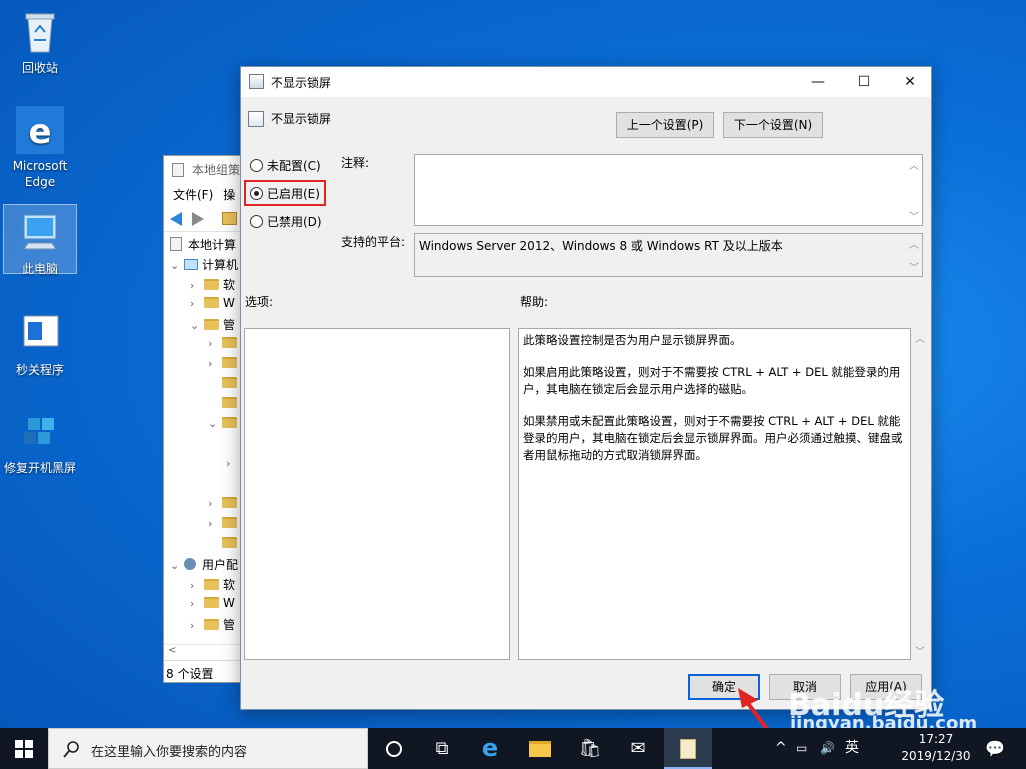 The width and height of the screenshot is (1026, 769). I want to click on menu-file: 文件(F), so click(193, 195).